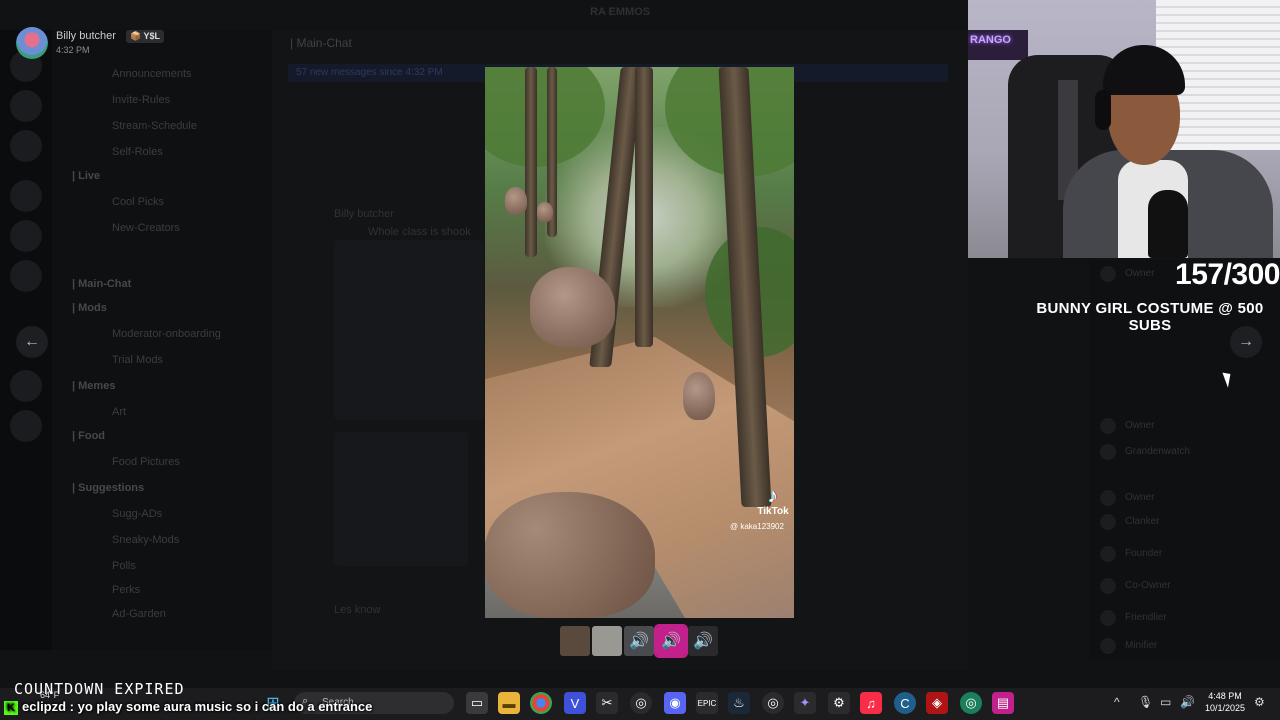 This screenshot has height=720, width=1280. I want to click on channel-item: | Memes, so click(93, 386).